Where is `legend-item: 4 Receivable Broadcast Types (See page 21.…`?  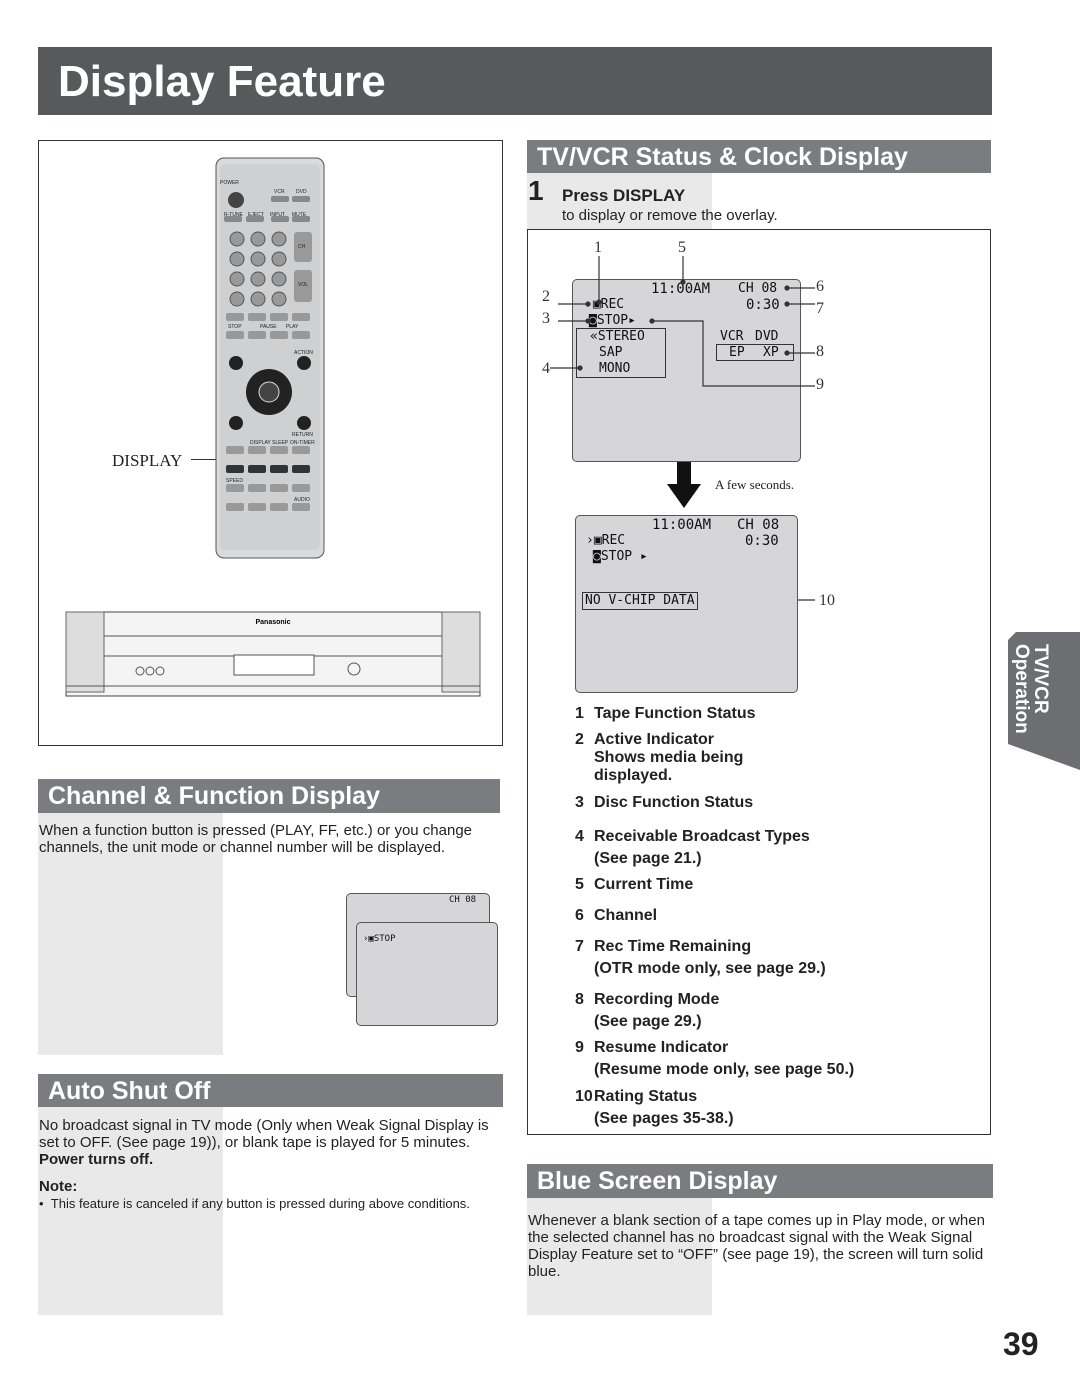
legend-item: 4 Receivable Broadcast Types (See page 21.… is located at coordinates (692, 848).